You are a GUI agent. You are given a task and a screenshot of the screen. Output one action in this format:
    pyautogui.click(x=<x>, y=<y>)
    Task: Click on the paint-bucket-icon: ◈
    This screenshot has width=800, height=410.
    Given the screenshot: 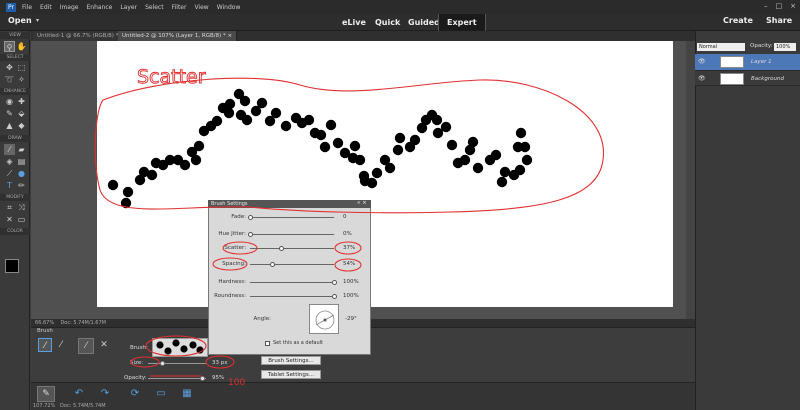 What is the action you would take?
    pyautogui.click(x=9, y=161)
    